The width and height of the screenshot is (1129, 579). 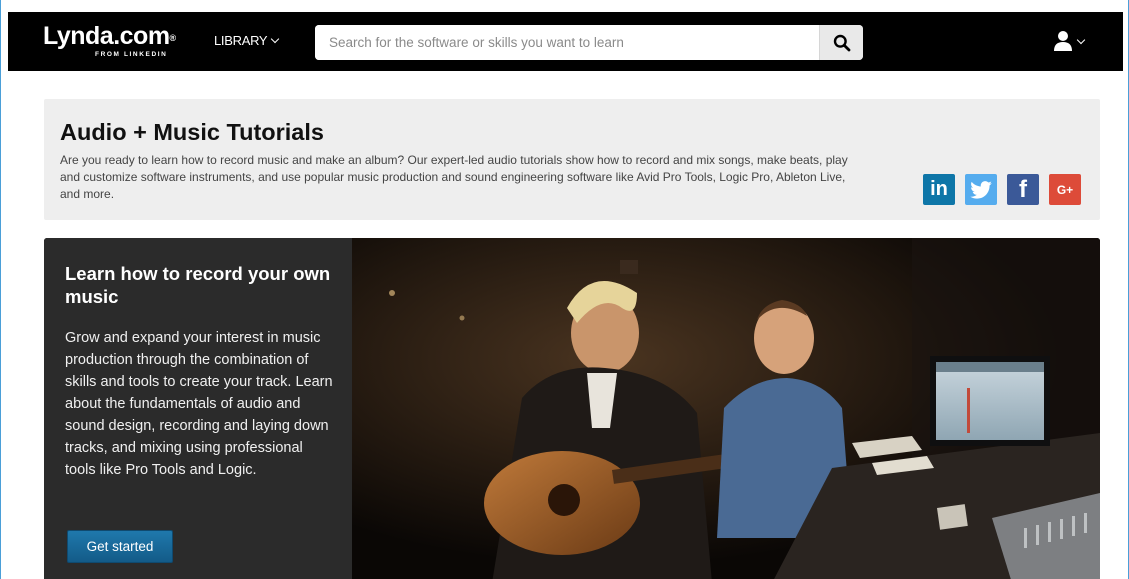 What do you see at coordinates (173, 38) in the screenshot?
I see `logo-registered-mark: ®` at bounding box center [173, 38].